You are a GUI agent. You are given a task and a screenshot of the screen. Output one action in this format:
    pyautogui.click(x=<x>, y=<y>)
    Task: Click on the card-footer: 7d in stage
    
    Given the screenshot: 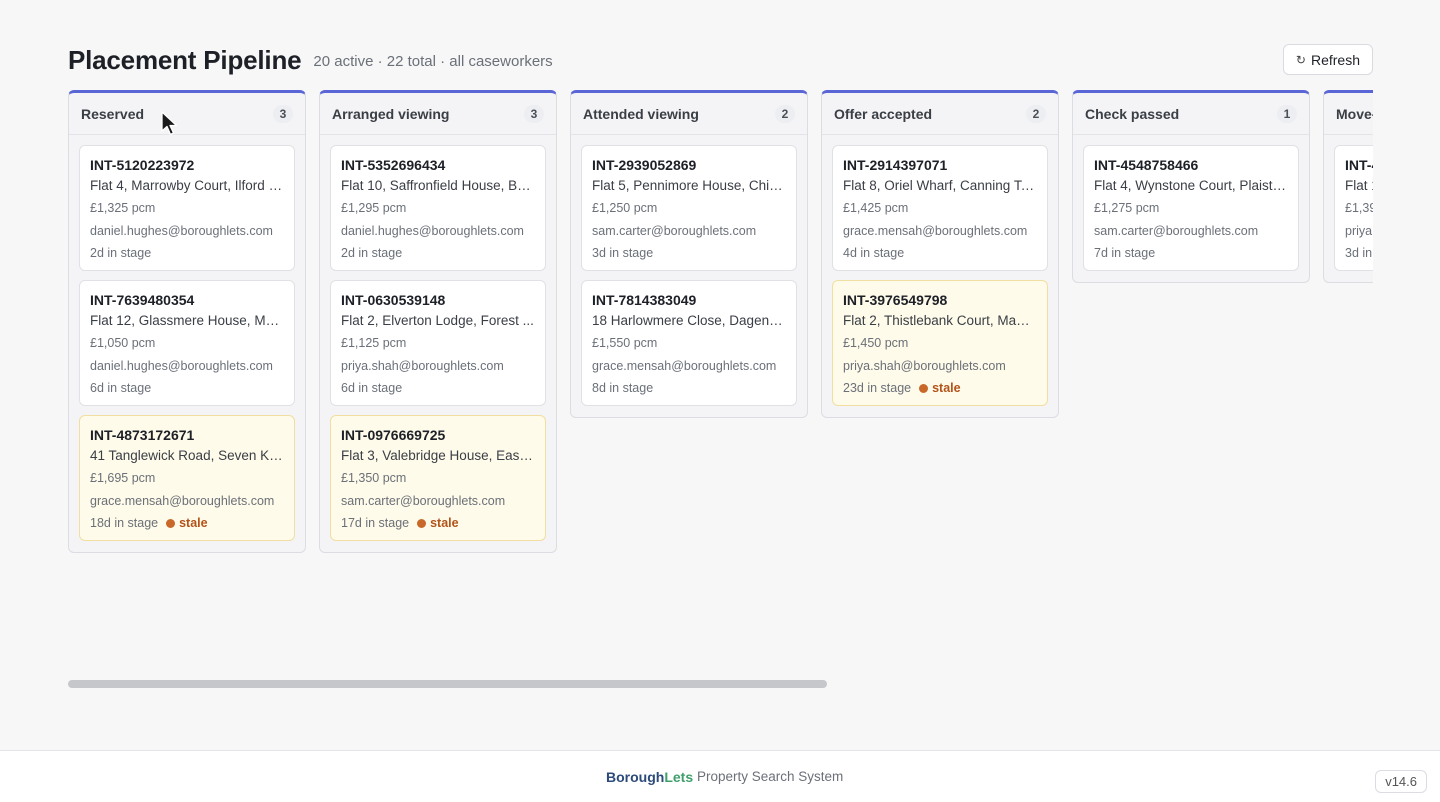 What is the action you would take?
    pyautogui.click(x=1191, y=253)
    